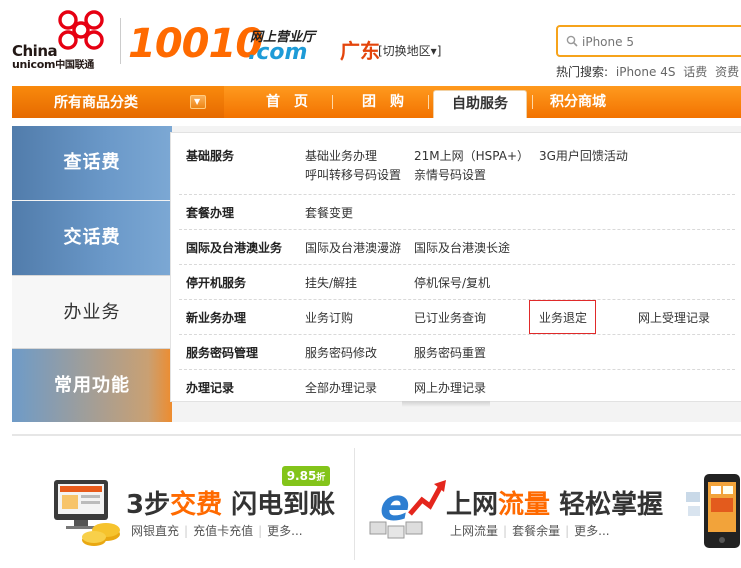 The width and height of the screenshot is (741, 568). What do you see at coordinates (195, 44) in the screenshot?
I see `hall-number-logo: 10010` at bounding box center [195, 44].